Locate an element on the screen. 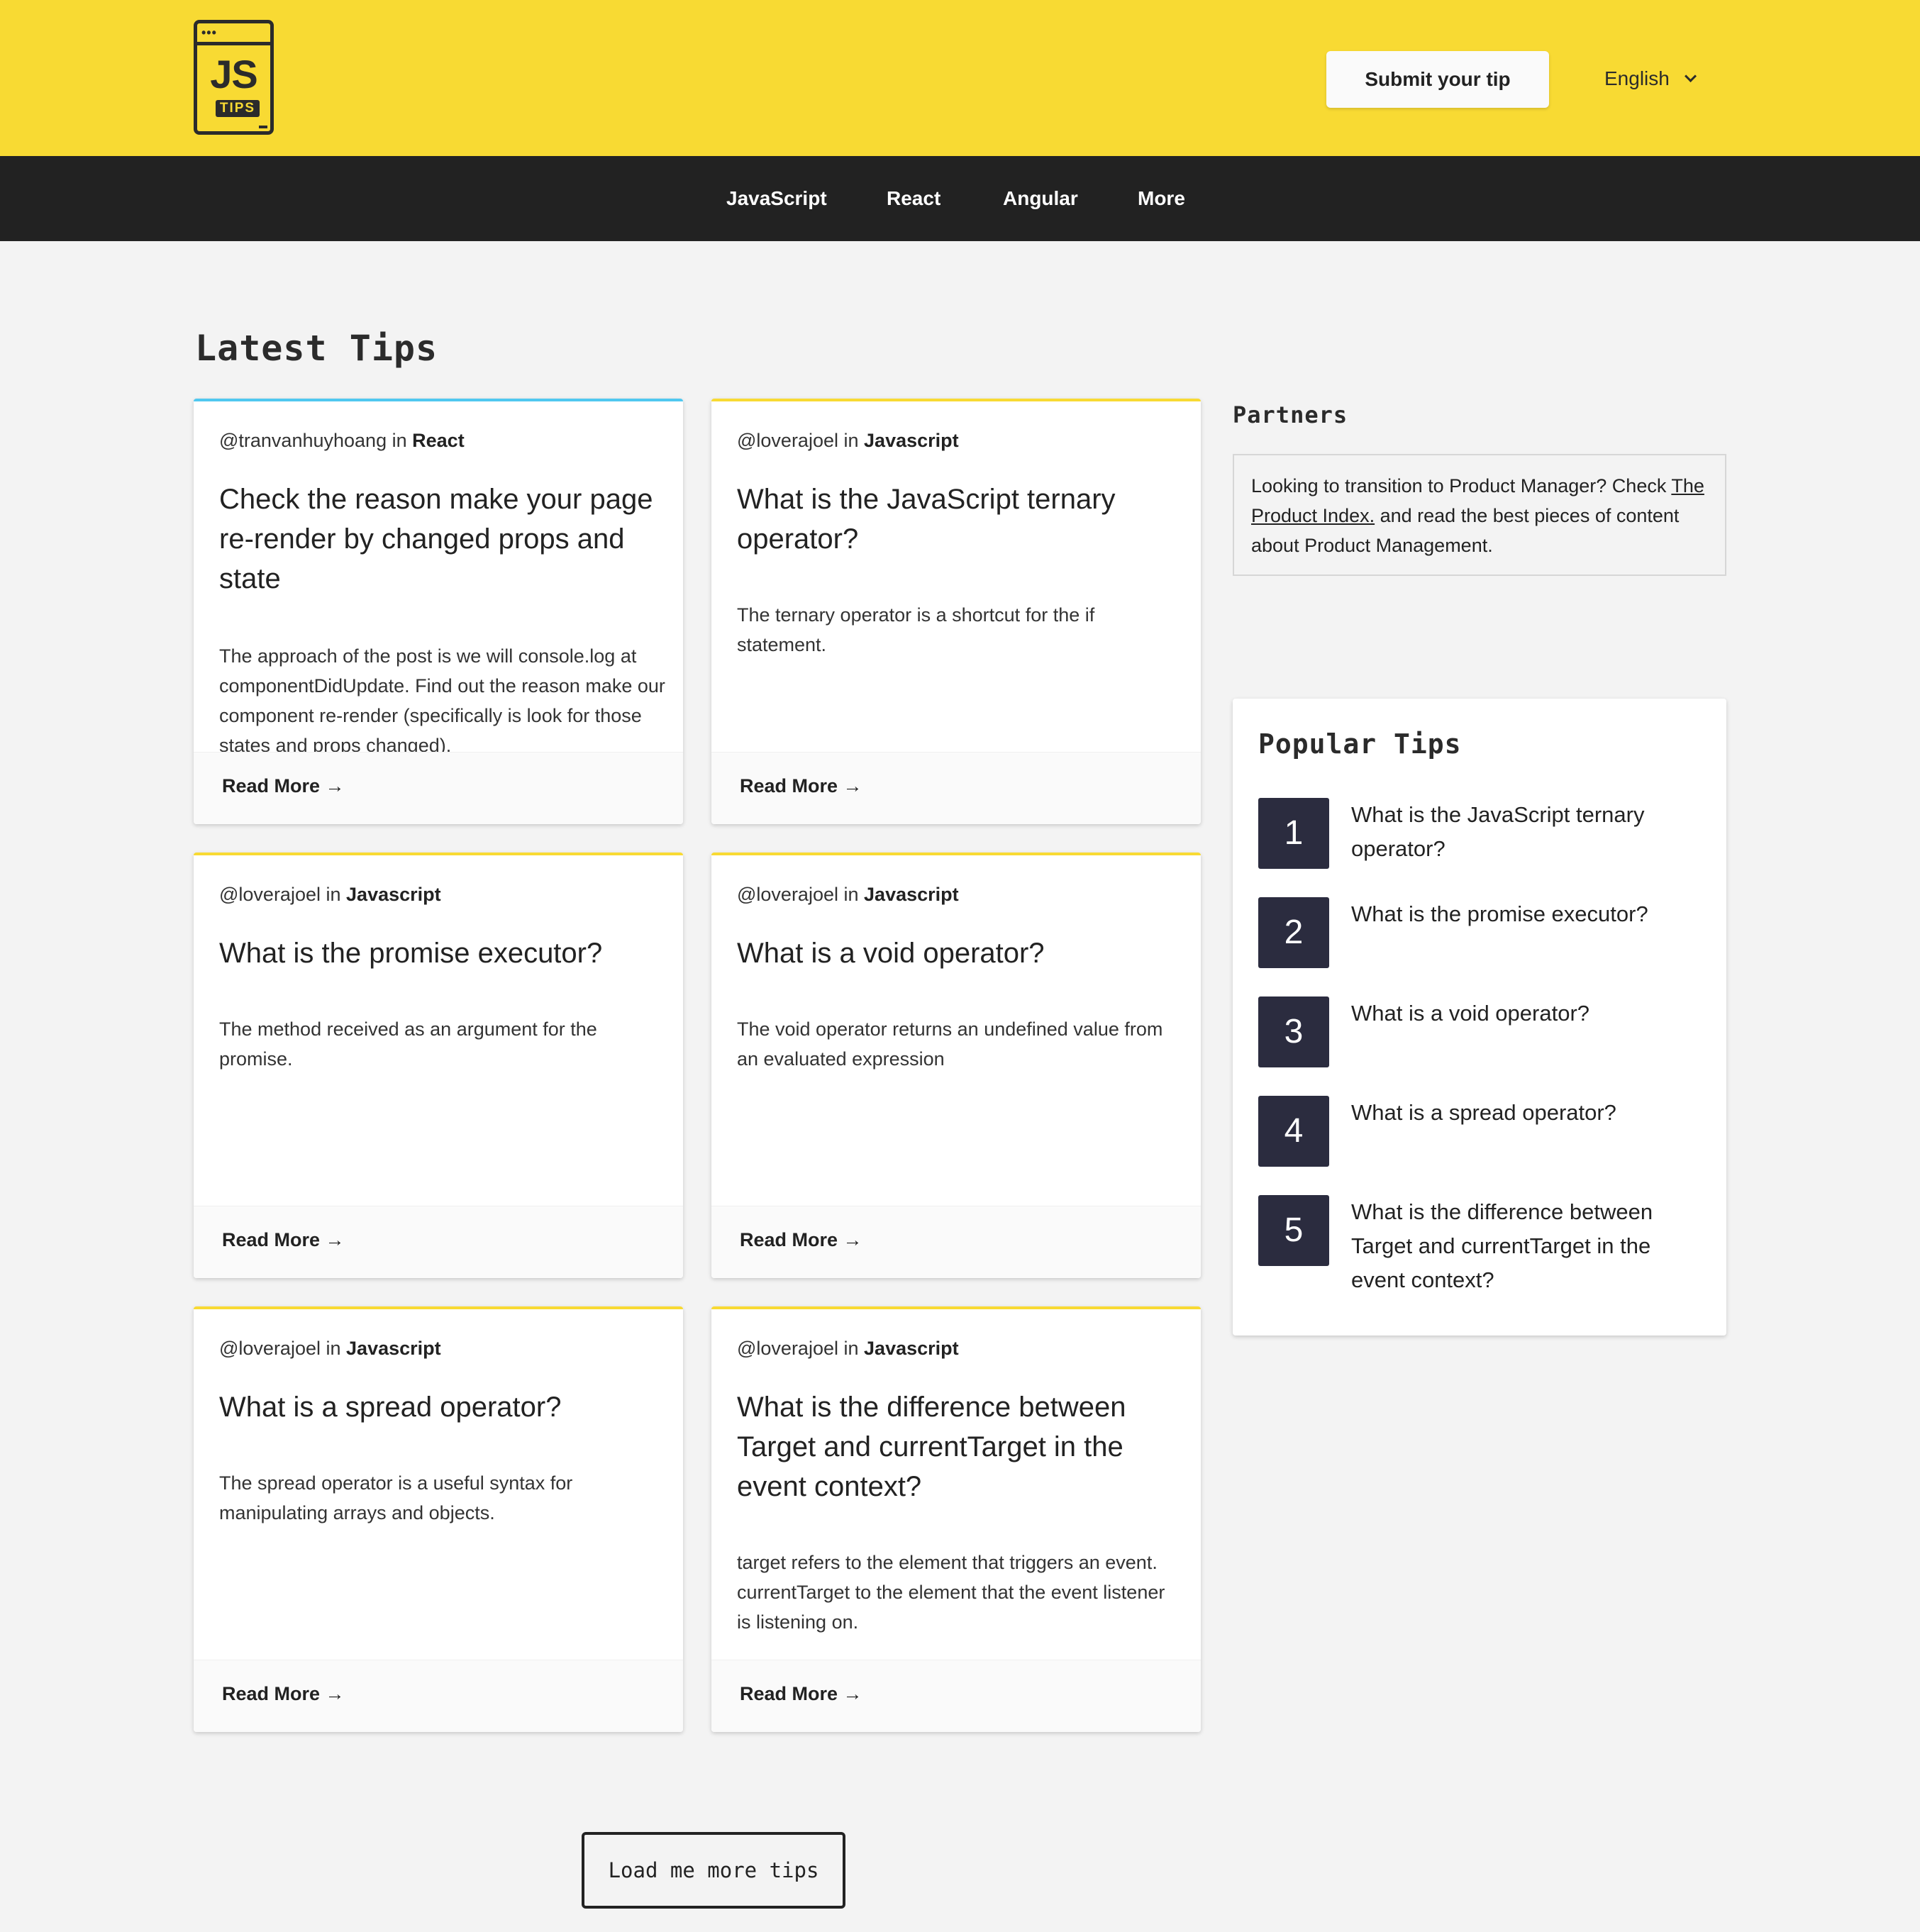  tip-title: What is a spread operator? is located at coordinates (439, 1407).